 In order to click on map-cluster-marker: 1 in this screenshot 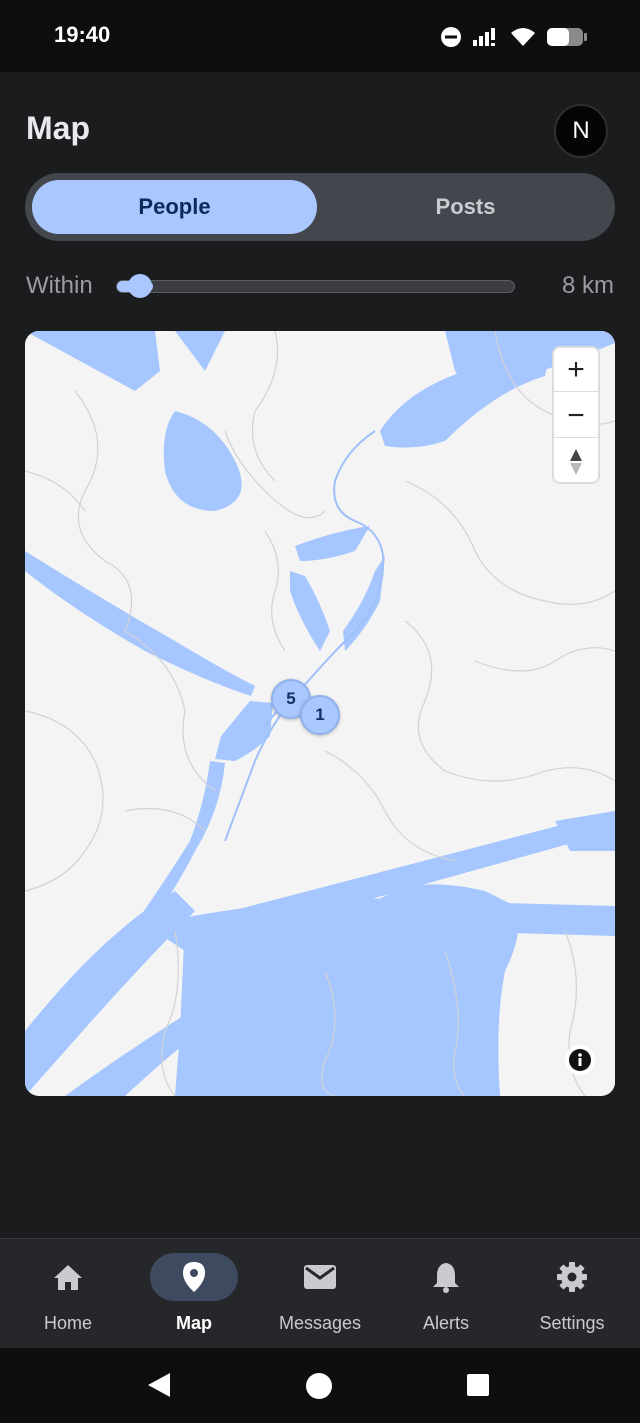, I will do `click(320, 715)`.